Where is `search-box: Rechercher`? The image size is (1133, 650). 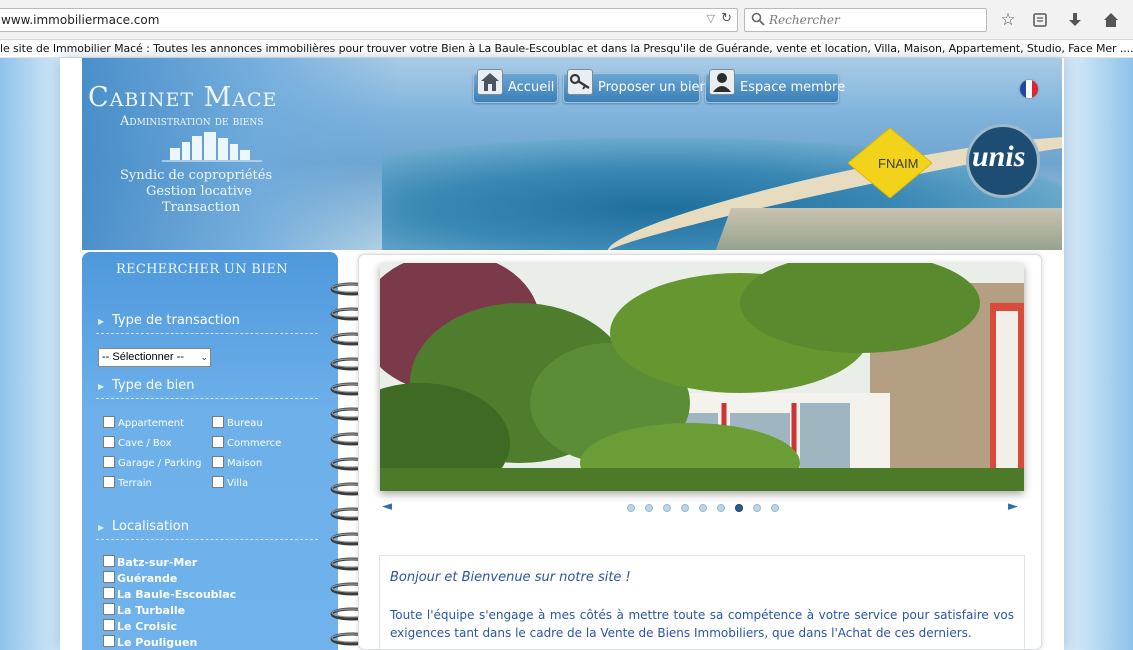 search-box: Rechercher is located at coordinates (865, 20).